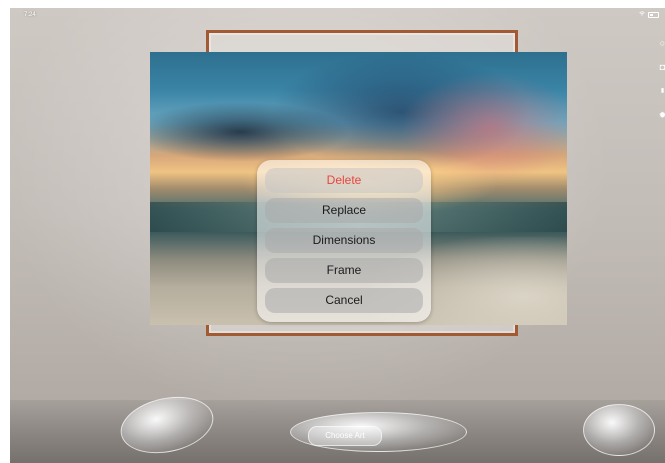  What do you see at coordinates (642, 13) in the screenshot?
I see `wifi-icon` at bounding box center [642, 13].